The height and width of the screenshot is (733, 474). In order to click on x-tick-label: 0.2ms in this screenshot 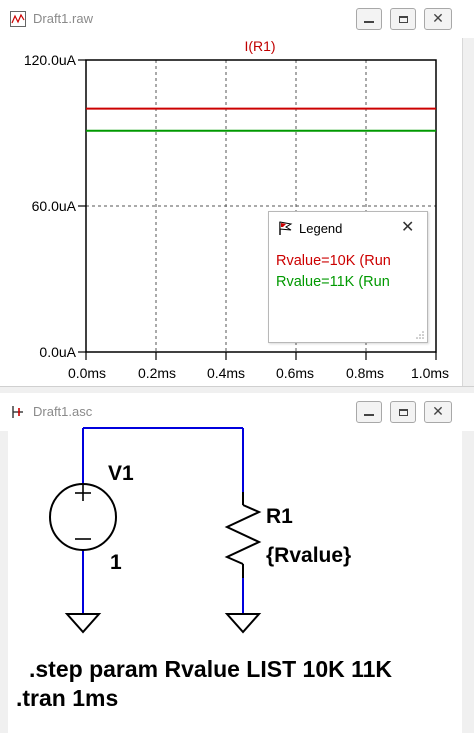, I will do `click(157, 373)`.